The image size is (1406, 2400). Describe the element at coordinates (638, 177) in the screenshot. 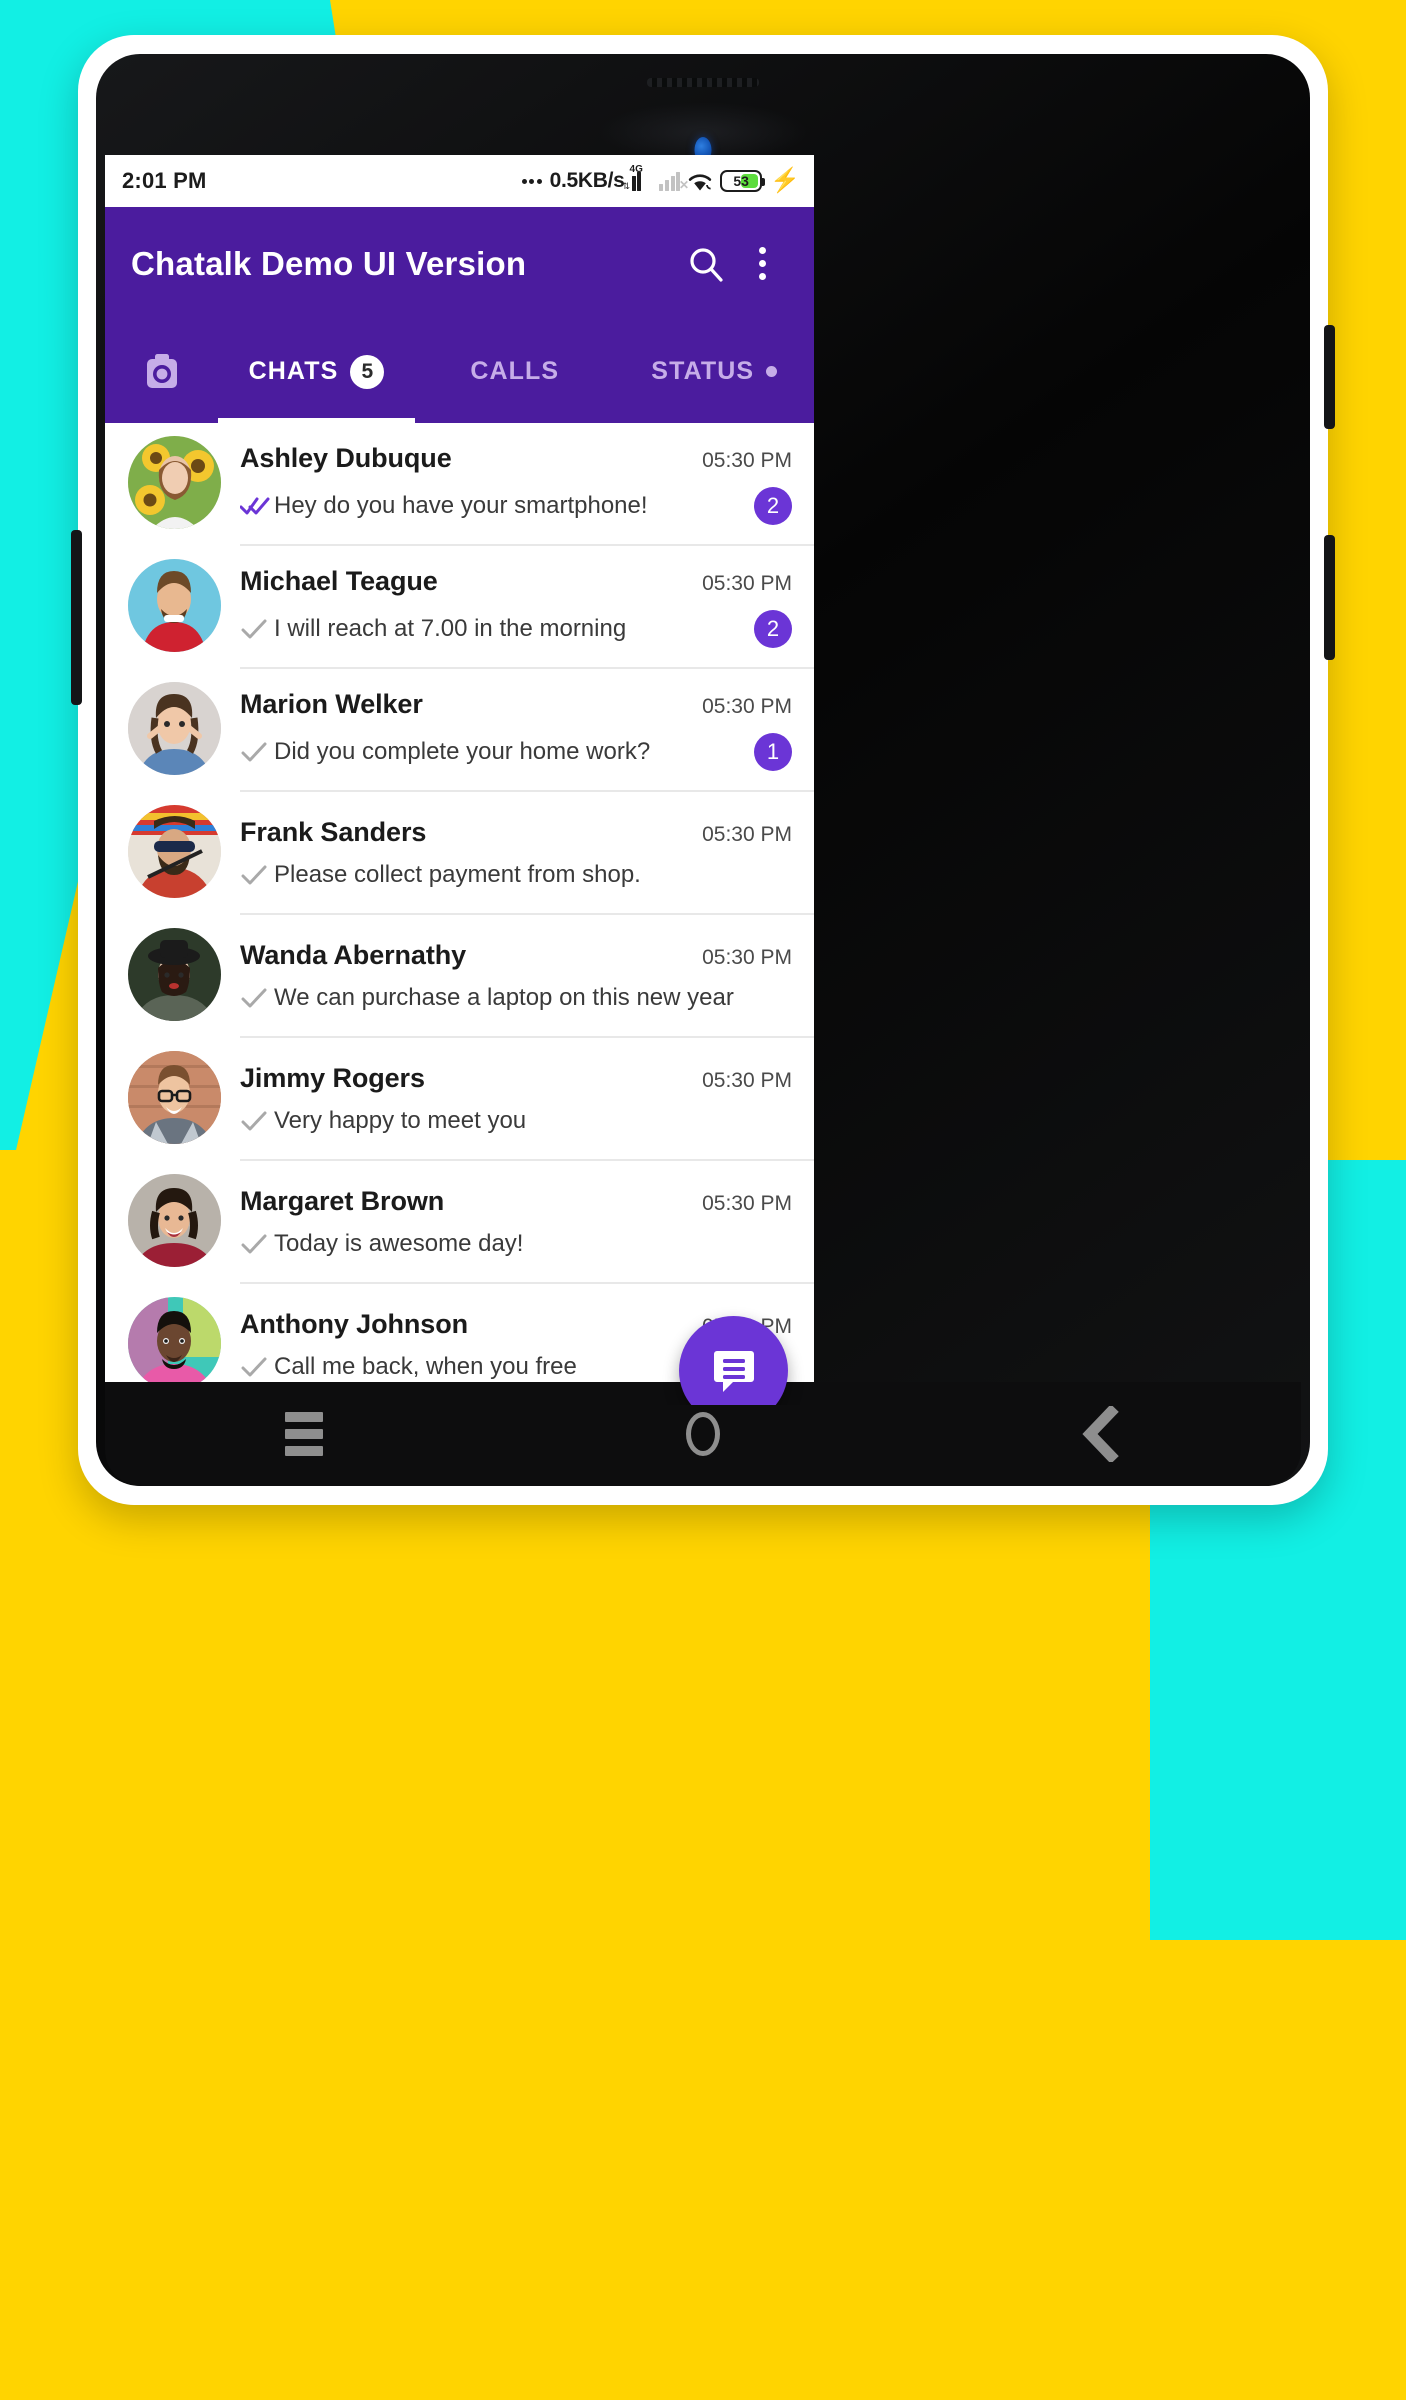

I see `sim1-signal-icon: 4G ⇅` at that location.